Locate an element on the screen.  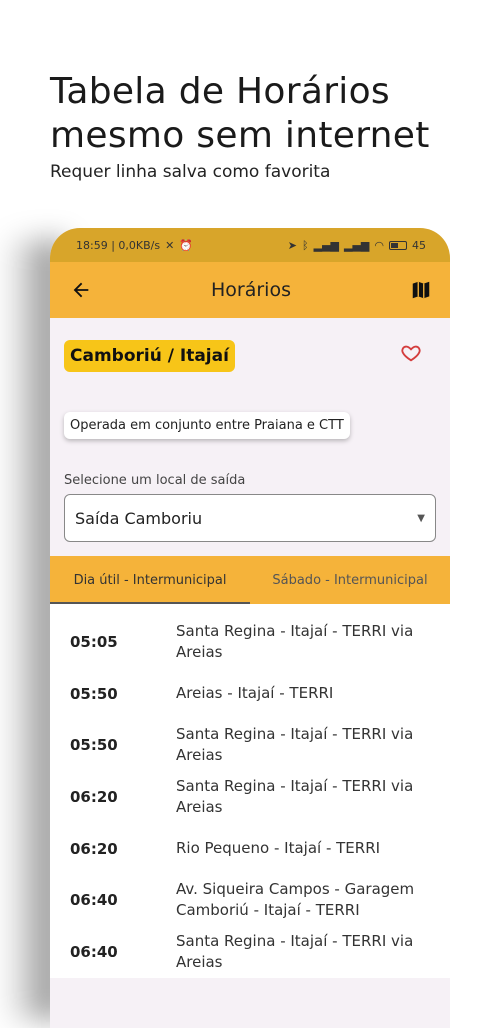
tab-saturday: Sábado - Intermunicipal is located at coordinates (350, 580).